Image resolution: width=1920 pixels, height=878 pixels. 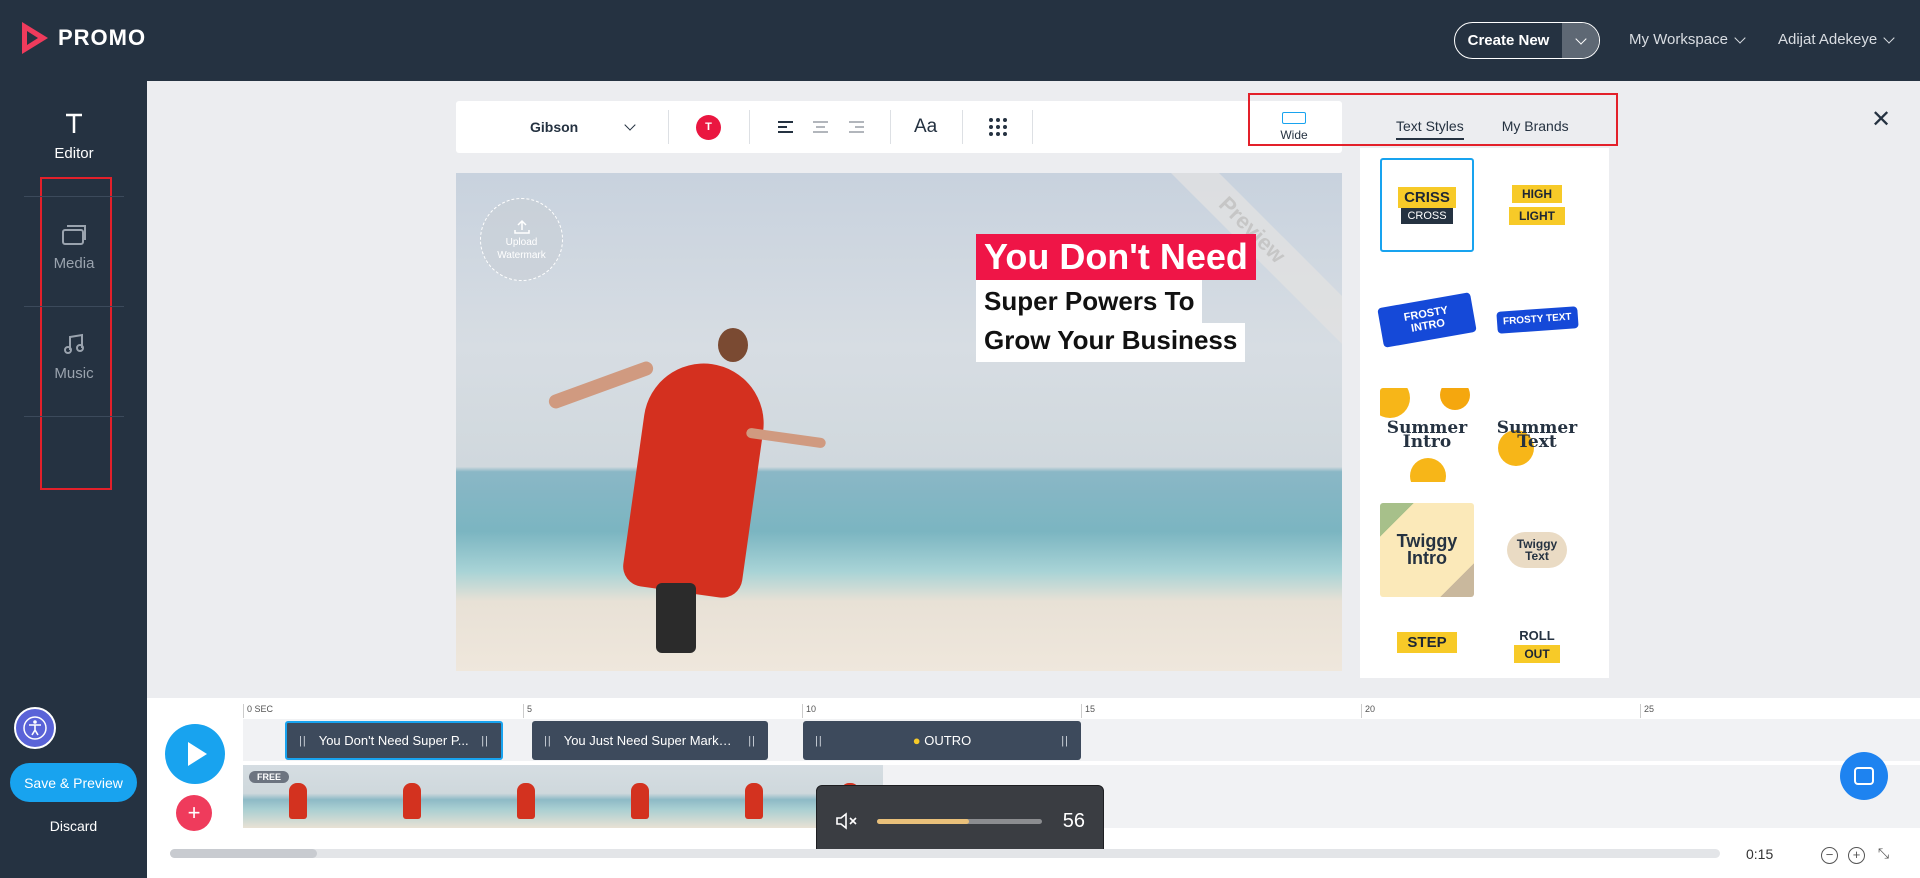 I want to click on current-time: 0:15, so click(x=1760, y=854).